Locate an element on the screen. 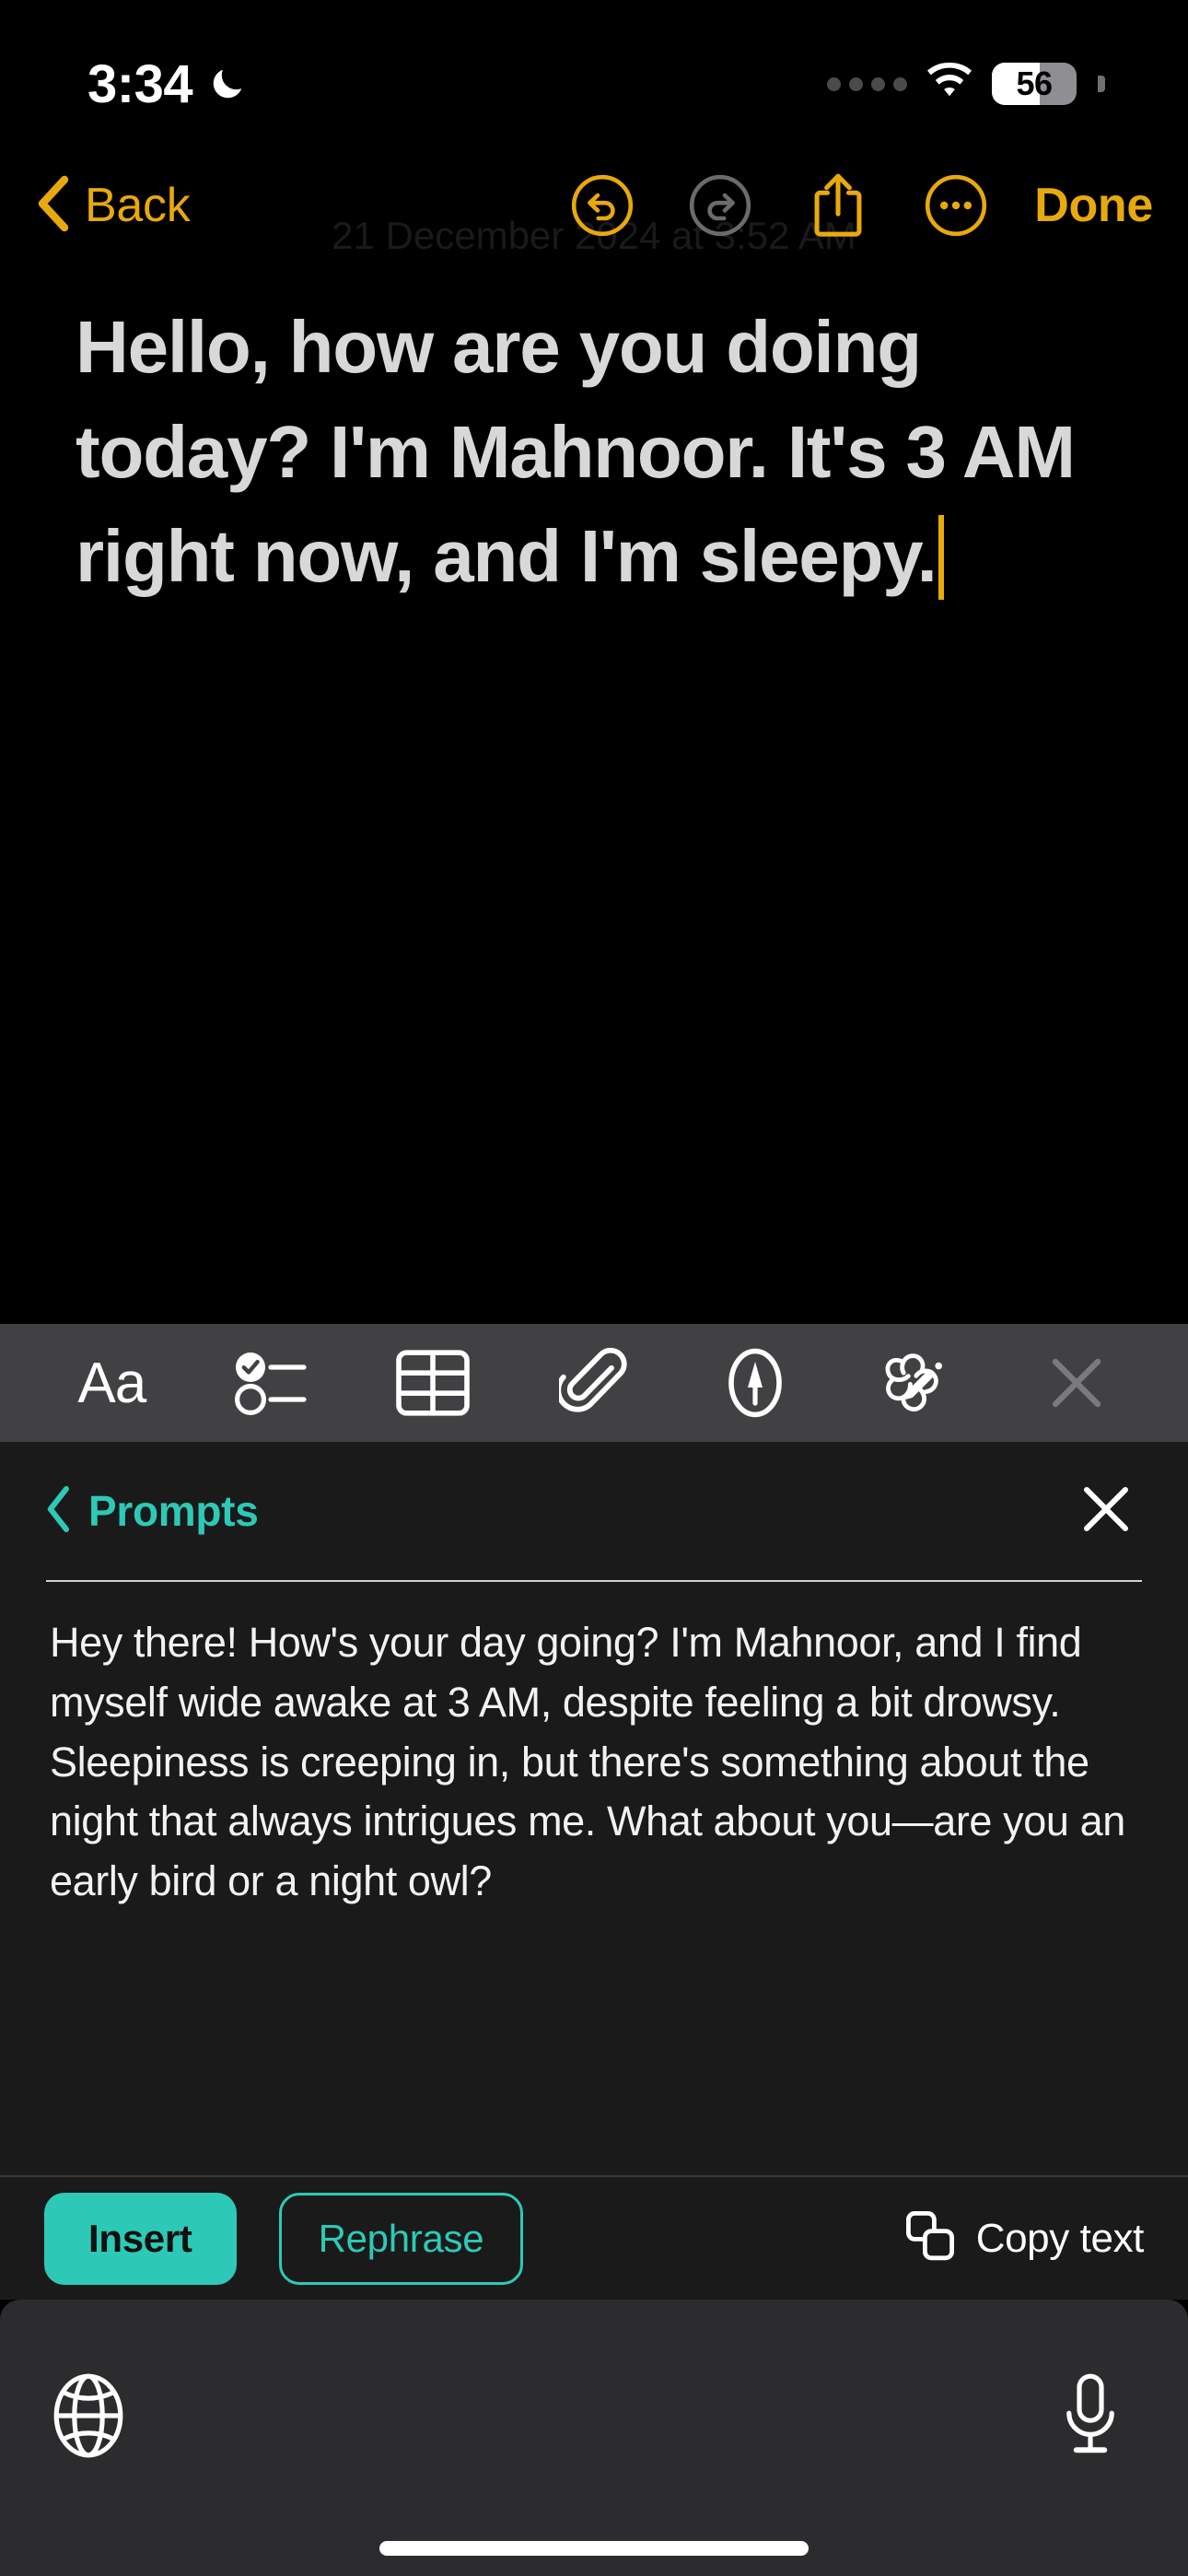 The height and width of the screenshot is (2576, 1188). moon-icon is located at coordinates (227, 86).